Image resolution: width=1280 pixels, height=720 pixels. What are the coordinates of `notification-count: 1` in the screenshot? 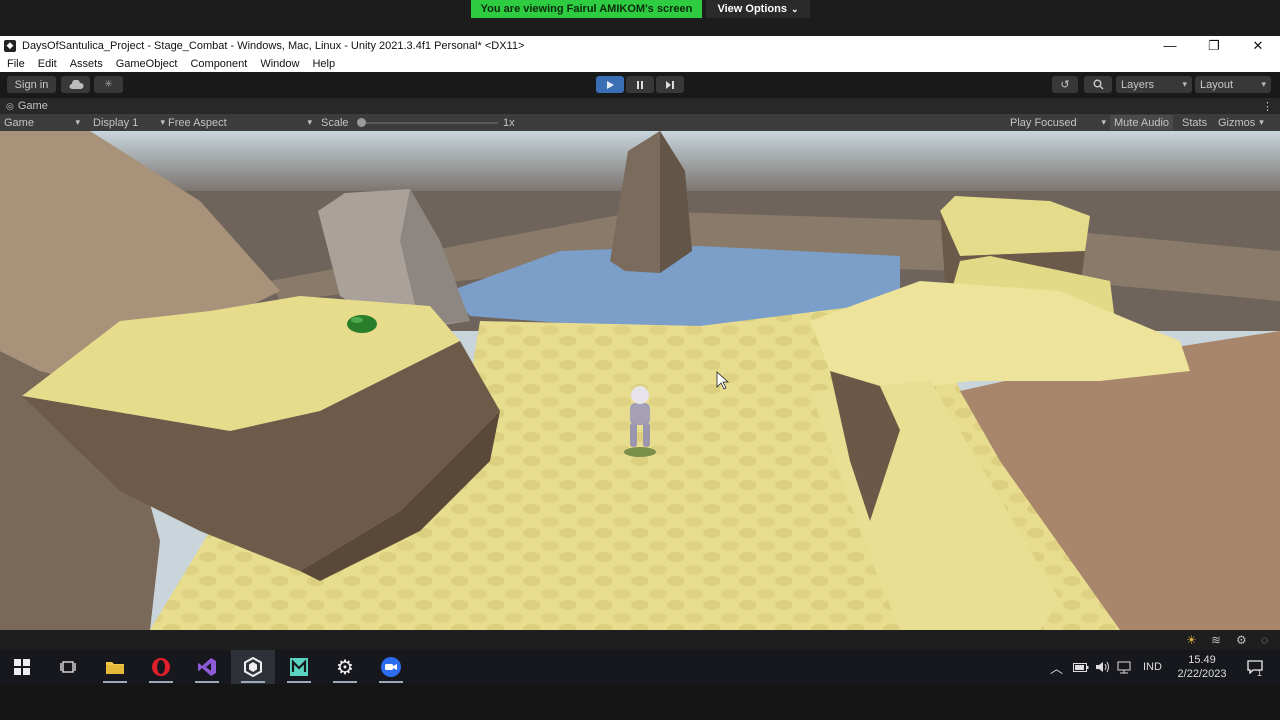 It's located at (1260, 673).